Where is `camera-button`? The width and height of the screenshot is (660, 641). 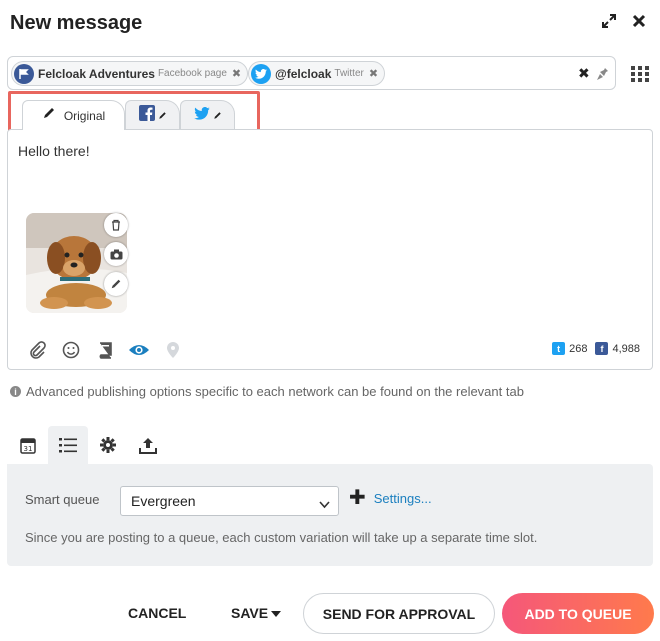 camera-button is located at coordinates (116, 254).